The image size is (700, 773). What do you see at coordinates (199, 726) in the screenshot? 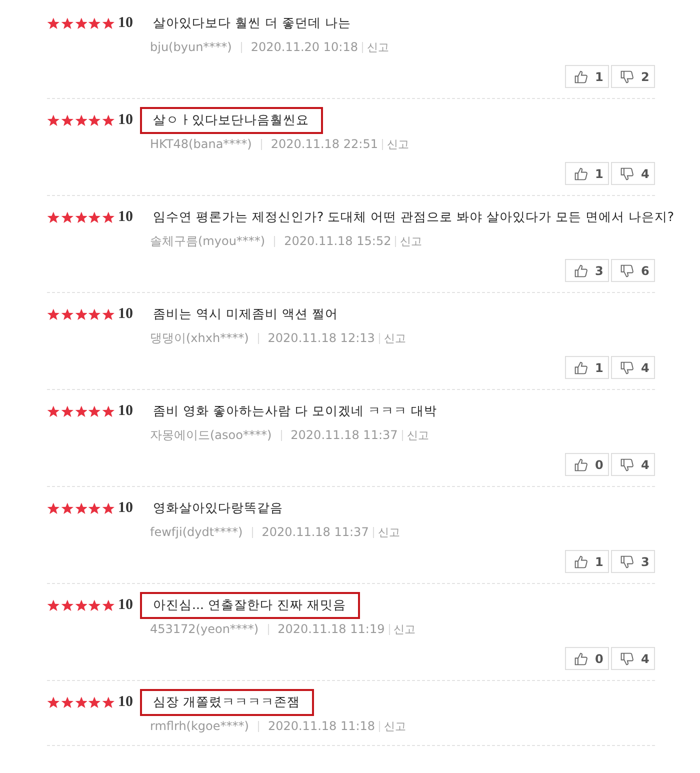
I see `review-author: rmflrh(kgoe****)` at bounding box center [199, 726].